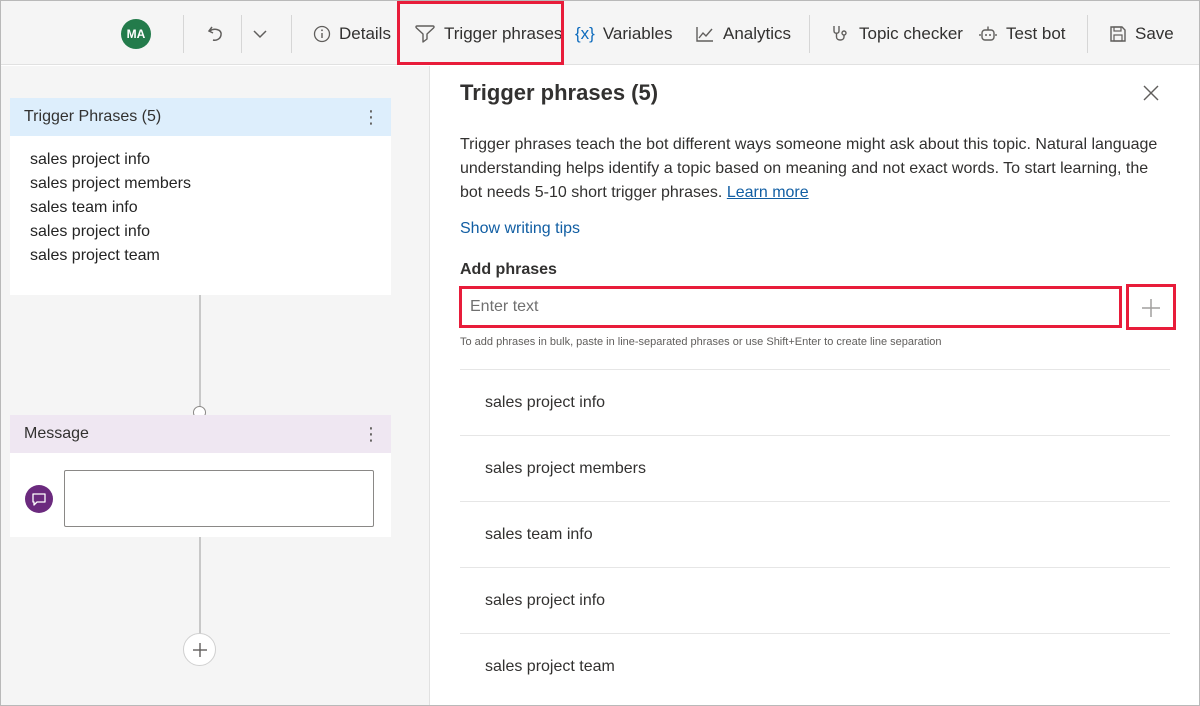  I want to click on message-node: Message ⋮, so click(200, 476).